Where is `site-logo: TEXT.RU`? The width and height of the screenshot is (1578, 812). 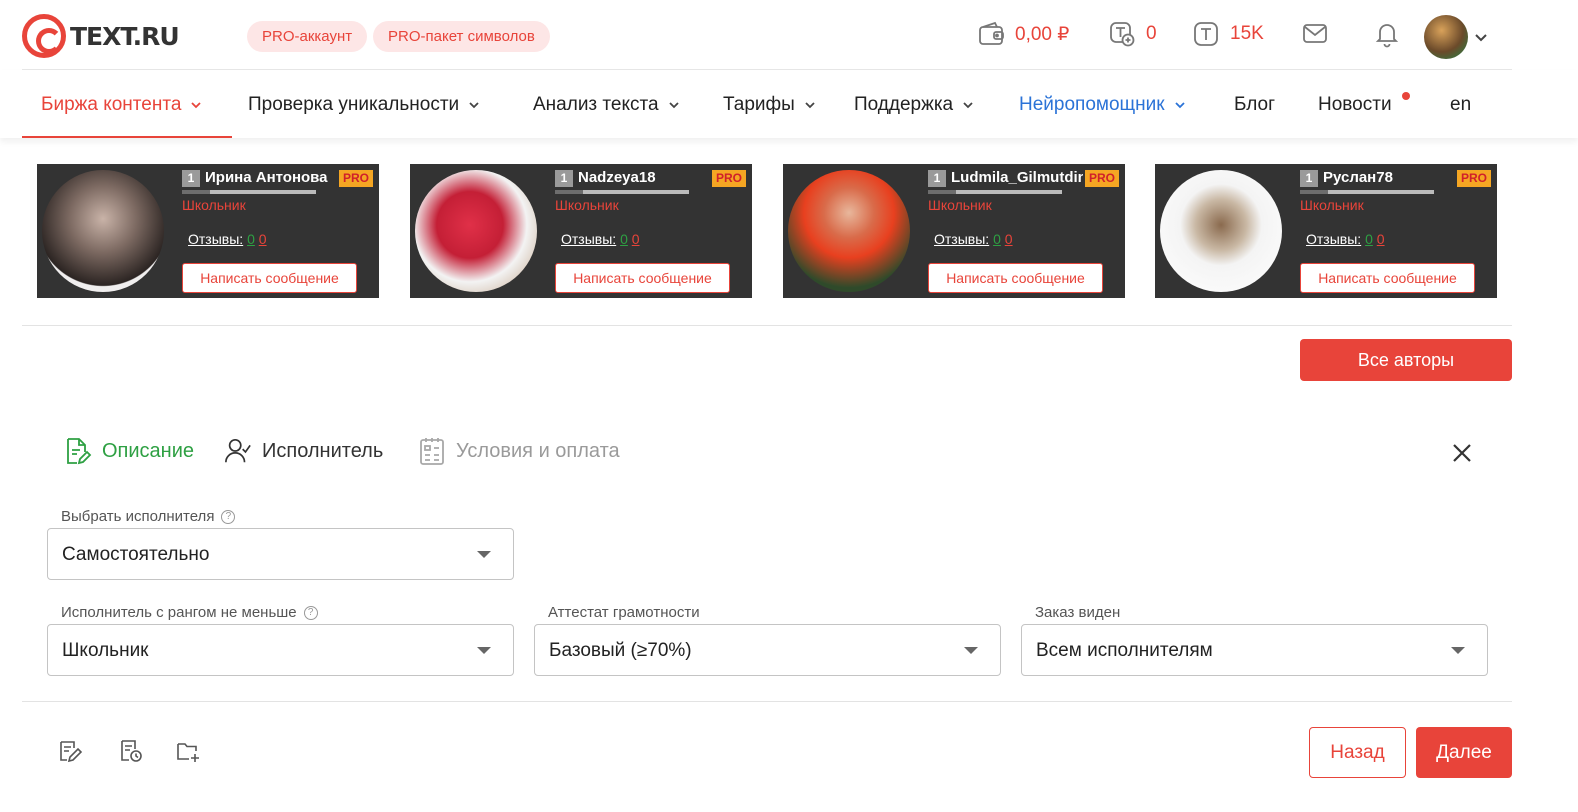
site-logo: TEXT.RU is located at coordinates (101, 36).